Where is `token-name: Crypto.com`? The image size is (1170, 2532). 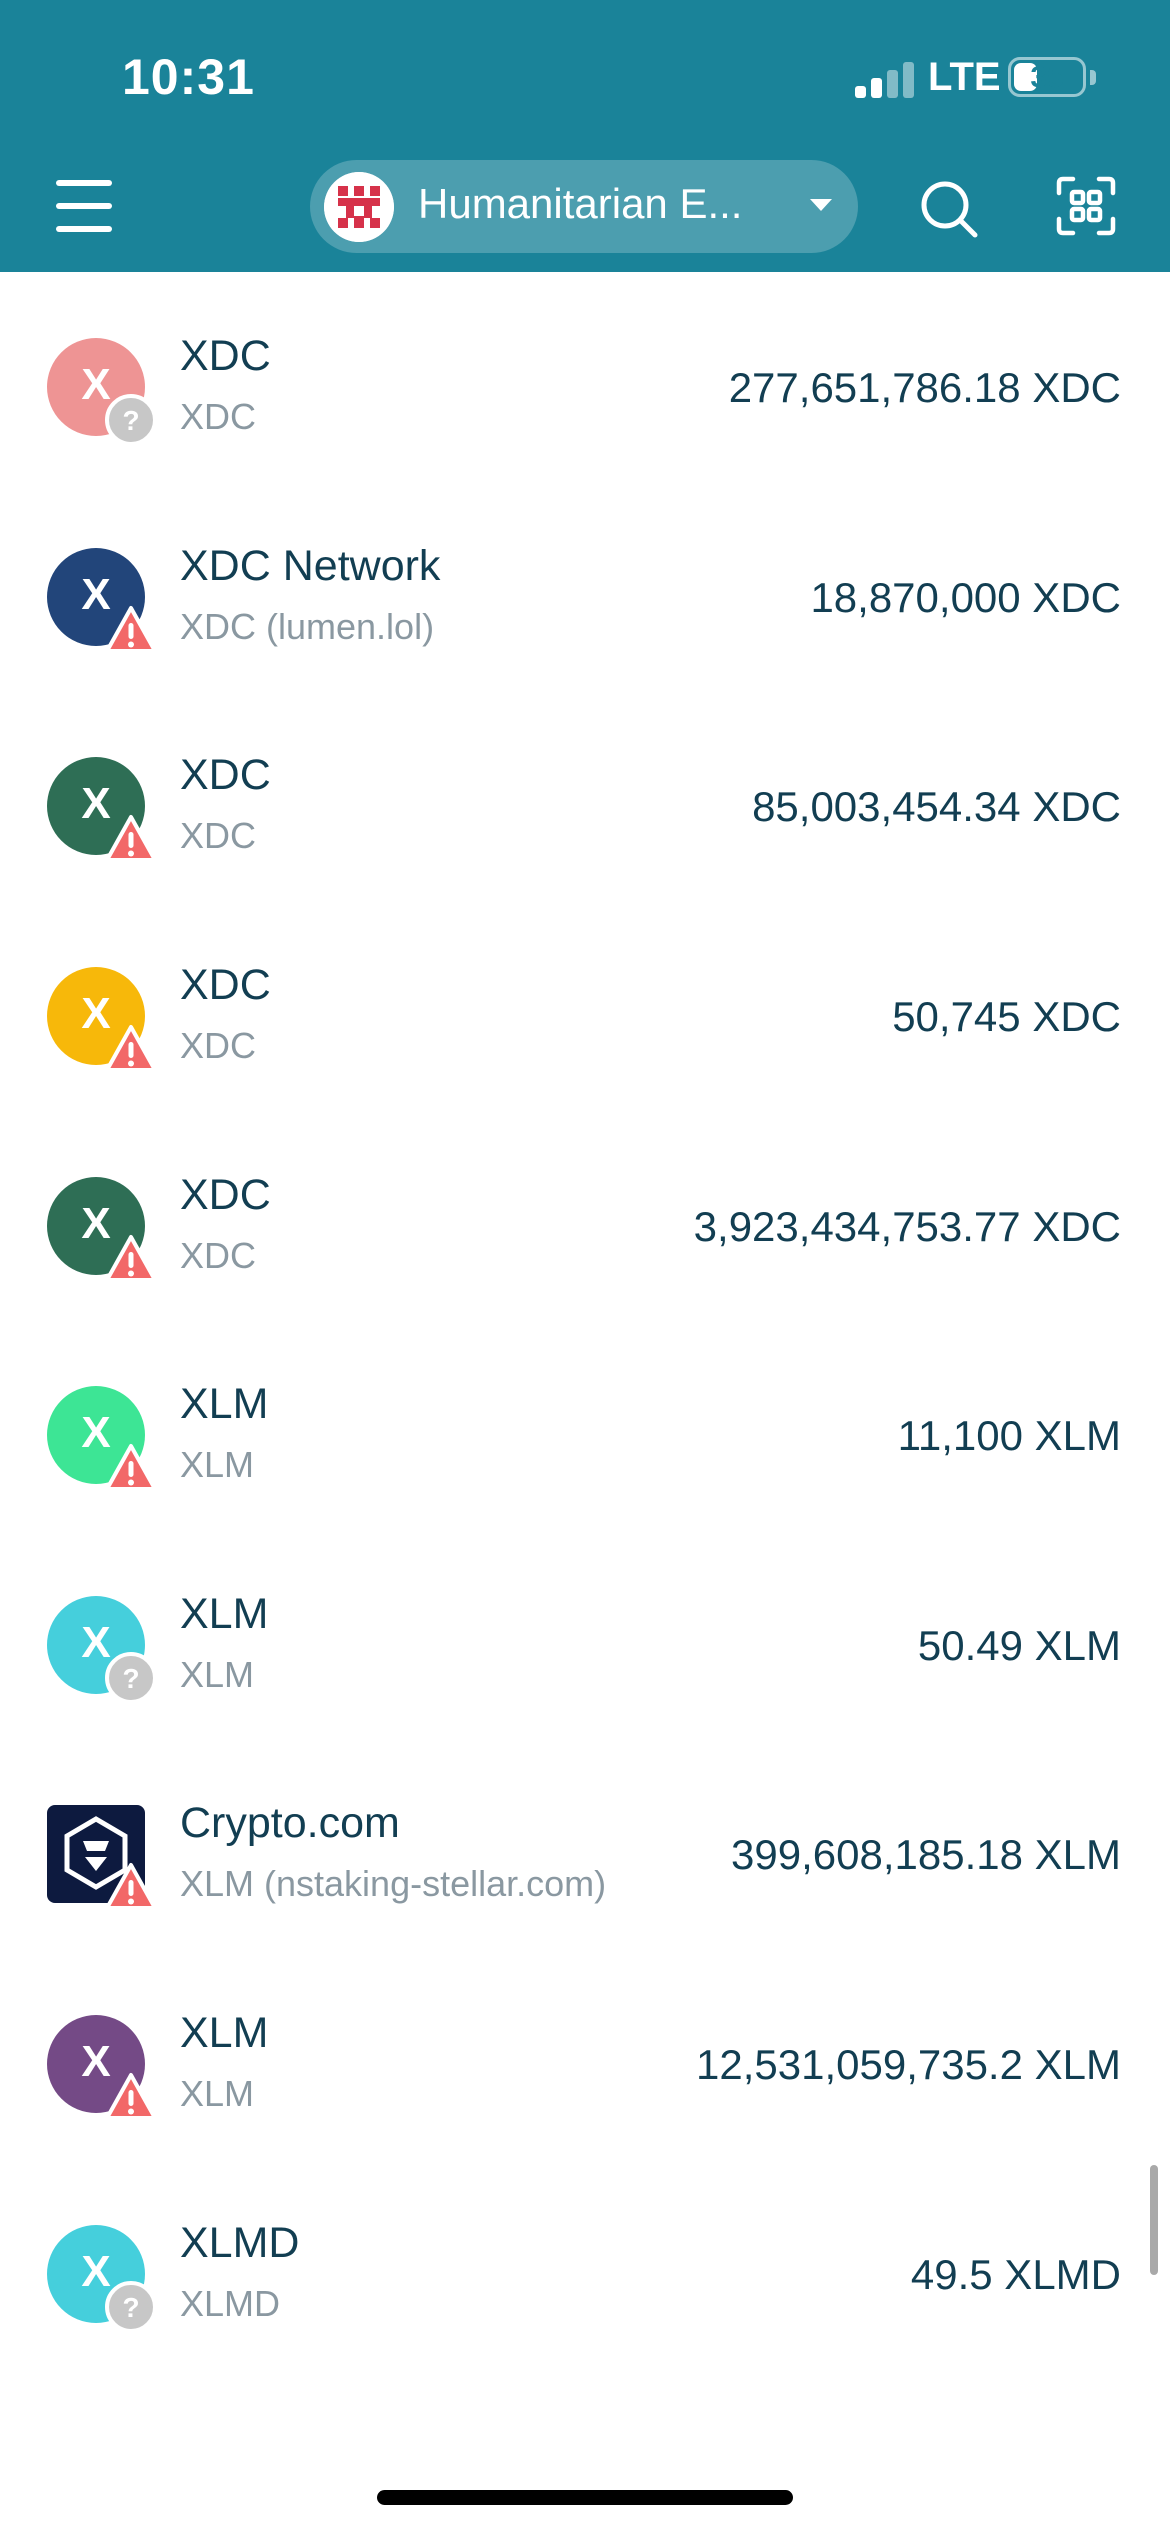 token-name: Crypto.com is located at coordinates (290, 1823).